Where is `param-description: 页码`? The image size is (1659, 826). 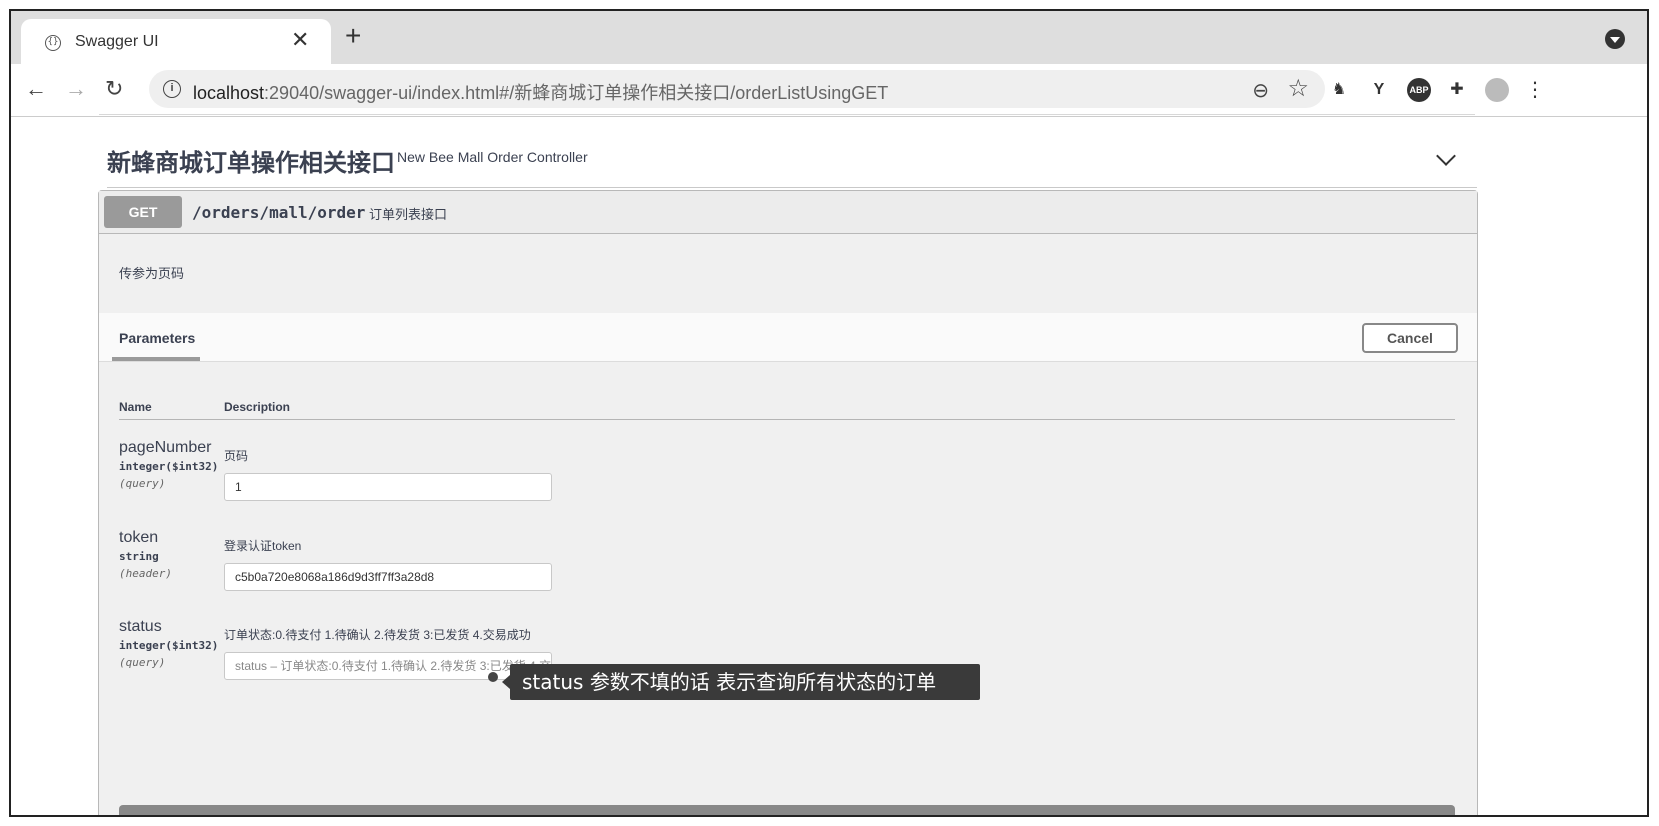
param-description: 页码 is located at coordinates (236, 456).